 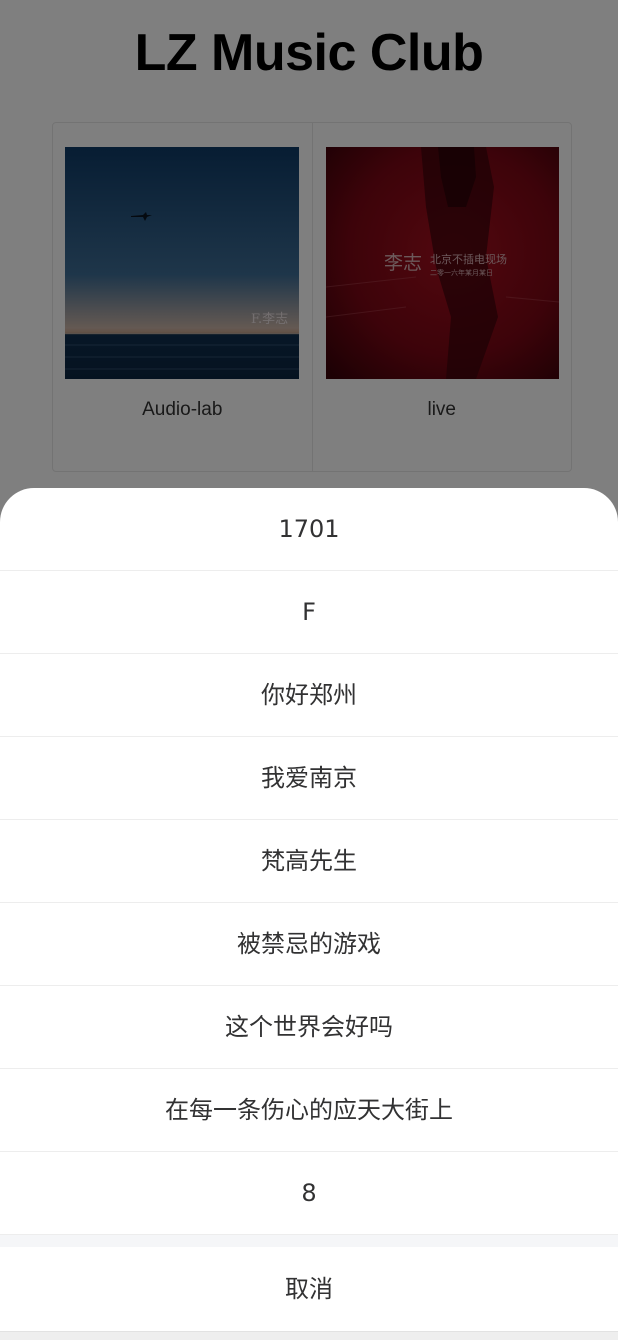 What do you see at coordinates (309, 1289) in the screenshot?
I see `cancel-button: 取消` at bounding box center [309, 1289].